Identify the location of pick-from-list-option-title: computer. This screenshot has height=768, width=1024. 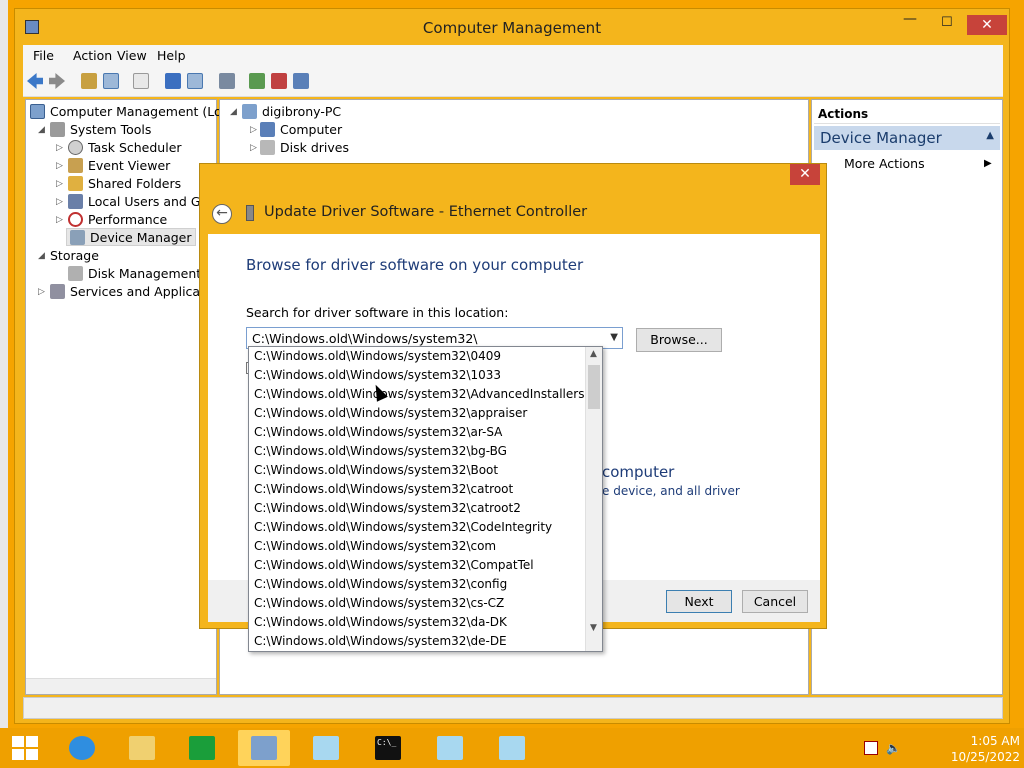
(638, 472).